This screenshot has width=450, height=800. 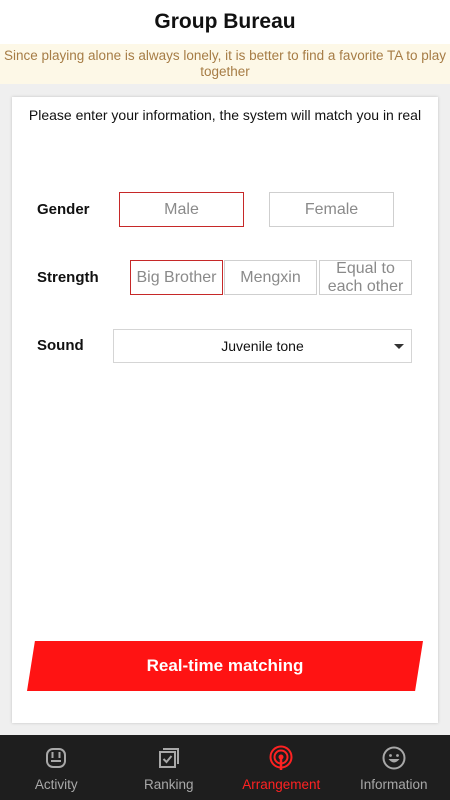 I want to click on gender-option-female: Female, so click(x=331, y=209).